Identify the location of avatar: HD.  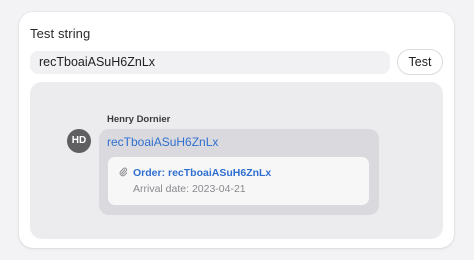
(79, 141).